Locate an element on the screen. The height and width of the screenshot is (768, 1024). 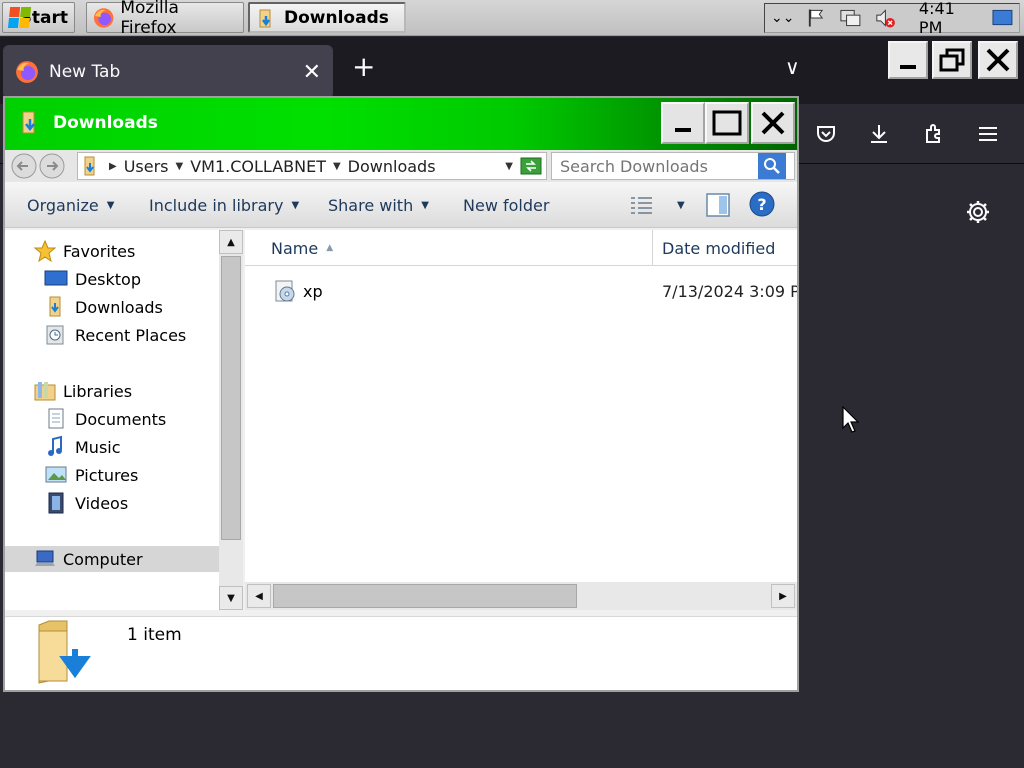
share-with-button: Share with ▼ is located at coordinates (378, 205).